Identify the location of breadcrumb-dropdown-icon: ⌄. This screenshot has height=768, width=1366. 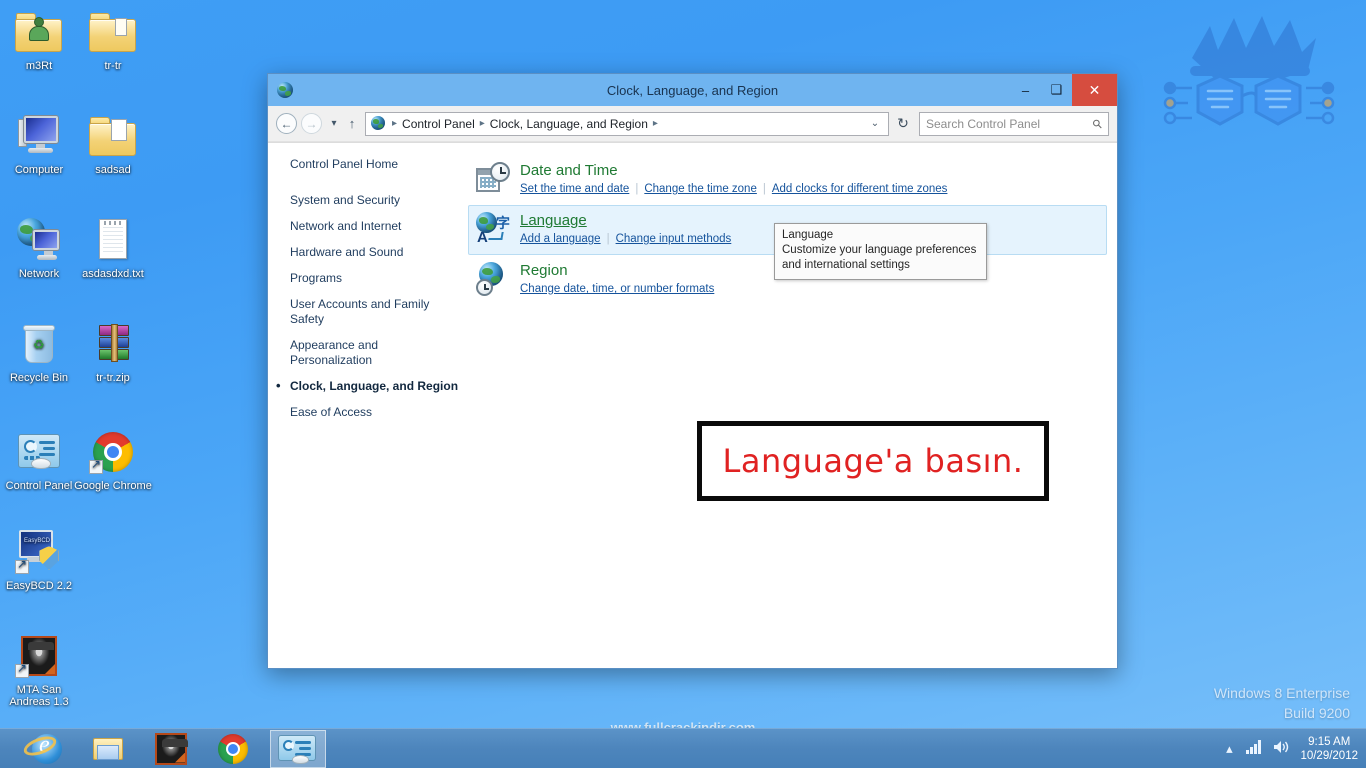
(875, 123).